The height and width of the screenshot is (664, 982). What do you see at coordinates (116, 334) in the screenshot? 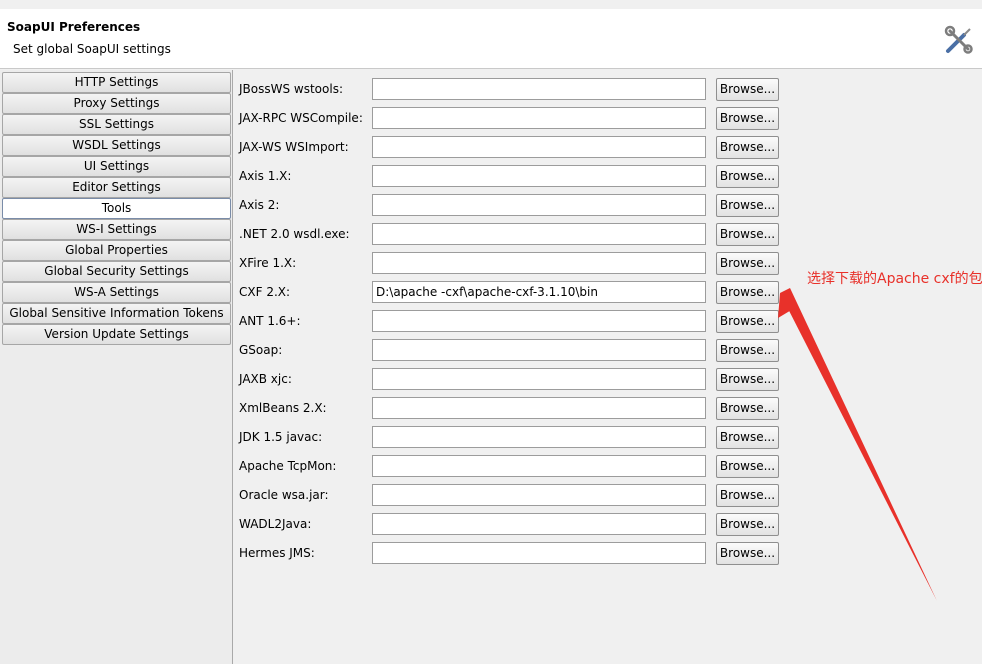
I see `sidebar-tab-version-update-settings: Version Update Settings` at bounding box center [116, 334].